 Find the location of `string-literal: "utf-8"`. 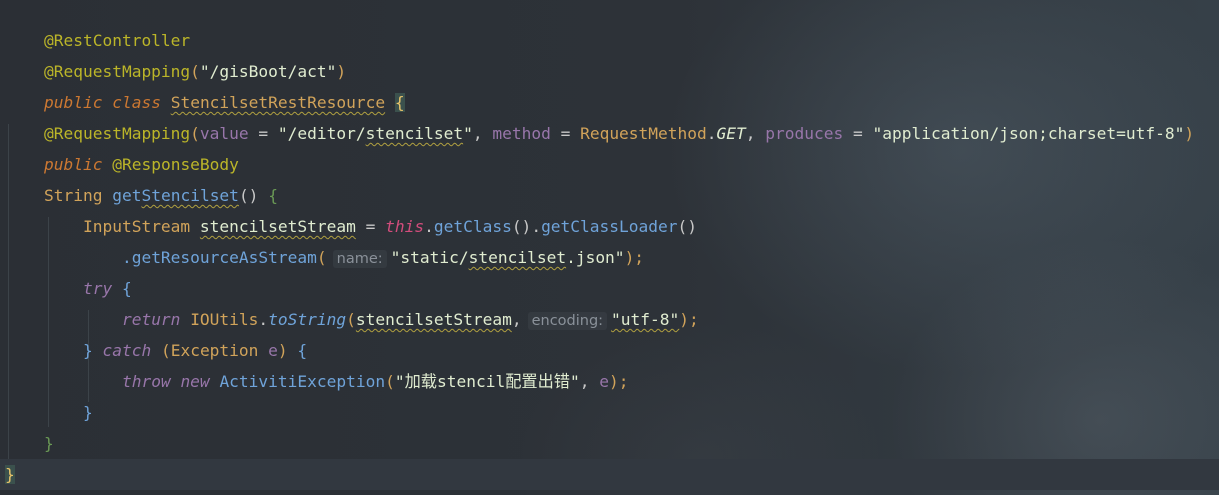

string-literal: "utf-8" is located at coordinates (645, 319).